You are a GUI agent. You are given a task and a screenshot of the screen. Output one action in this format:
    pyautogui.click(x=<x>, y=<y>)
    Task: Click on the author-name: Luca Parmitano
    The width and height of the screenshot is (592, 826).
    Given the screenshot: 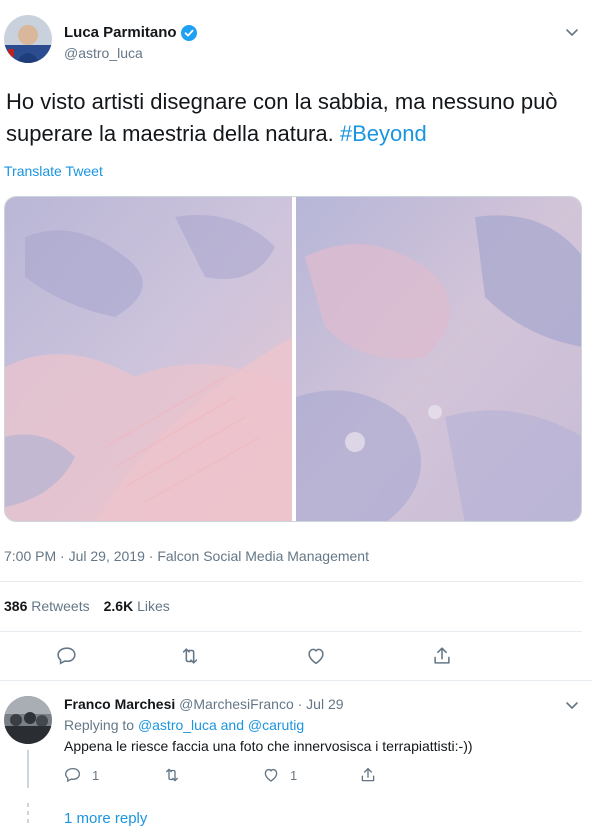 What is the action you would take?
    pyautogui.click(x=130, y=32)
    